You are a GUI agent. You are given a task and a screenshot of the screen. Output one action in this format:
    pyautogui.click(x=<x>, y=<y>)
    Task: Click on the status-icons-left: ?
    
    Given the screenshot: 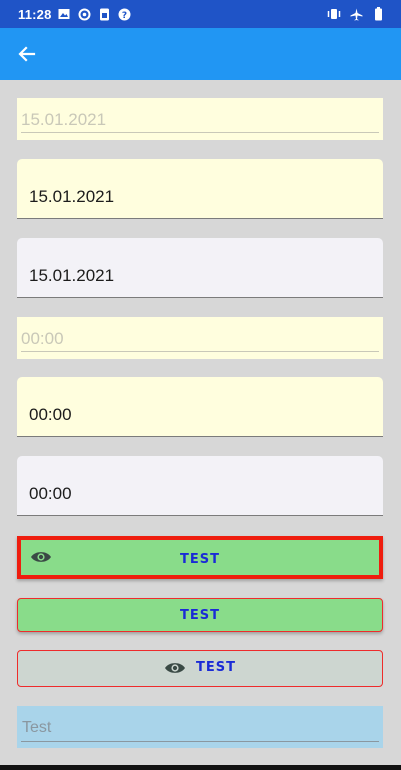 What is the action you would take?
    pyautogui.click(x=94, y=14)
    